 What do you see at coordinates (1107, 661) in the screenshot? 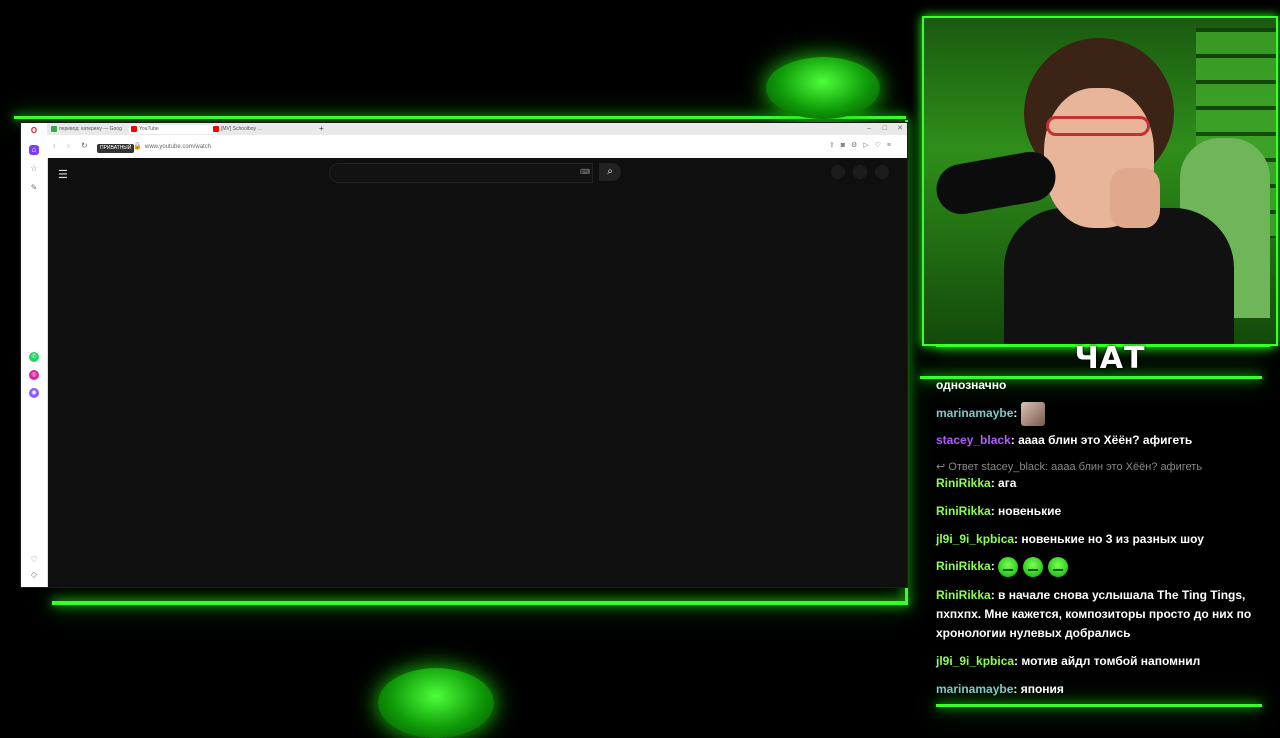
I see `message-text: : мотив айдл томбой напомнил` at bounding box center [1107, 661].